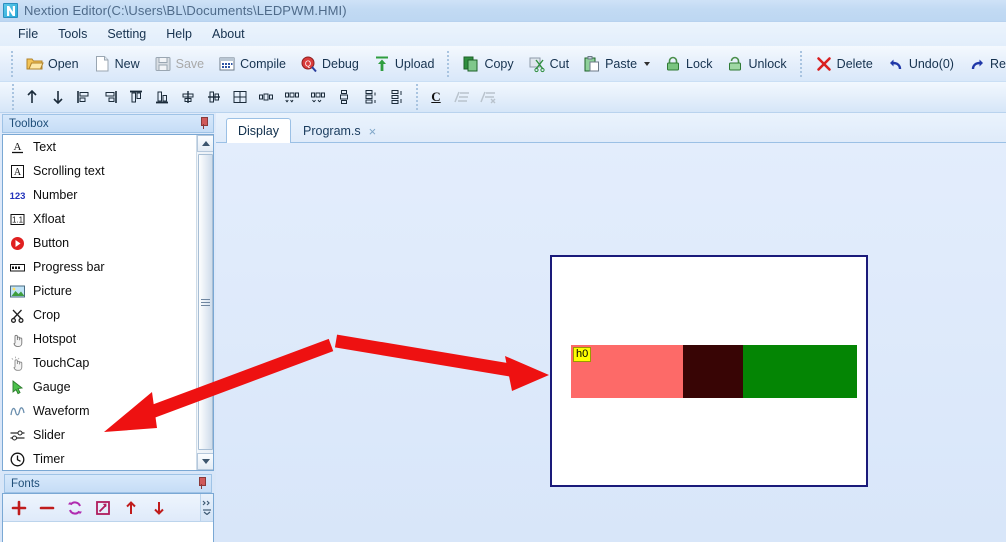 This screenshot has width=1006, height=542. What do you see at coordinates (188, 97) in the screenshot?
I see `align-center-vertical-icon` at bounding box center [188, 97].